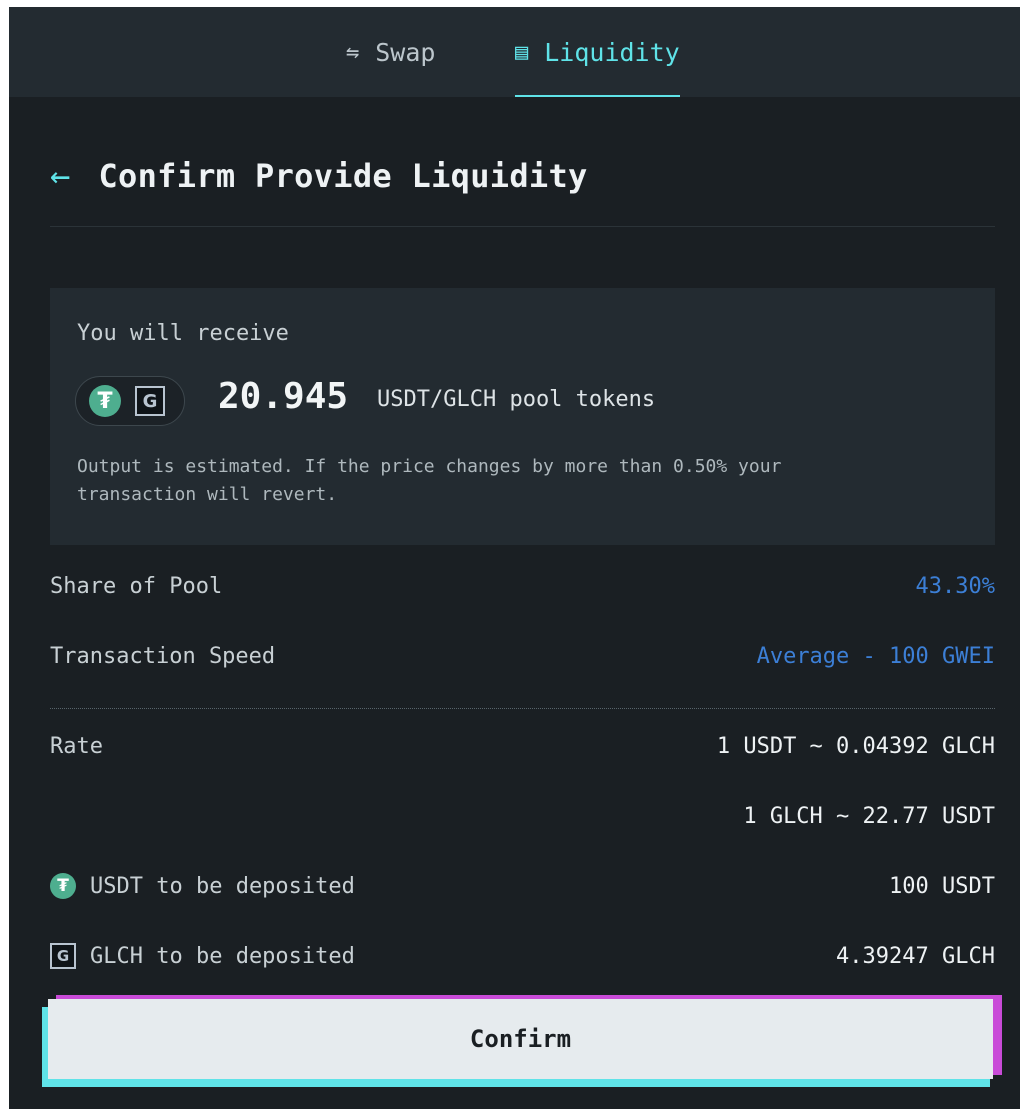 Image resolution: width=1028 pixels, height=1115 pixels. Describe the element at coordinates (522, 586) in the screenshot. I see `share-of-pool-row: Share of Pool 43.30%` at that location.